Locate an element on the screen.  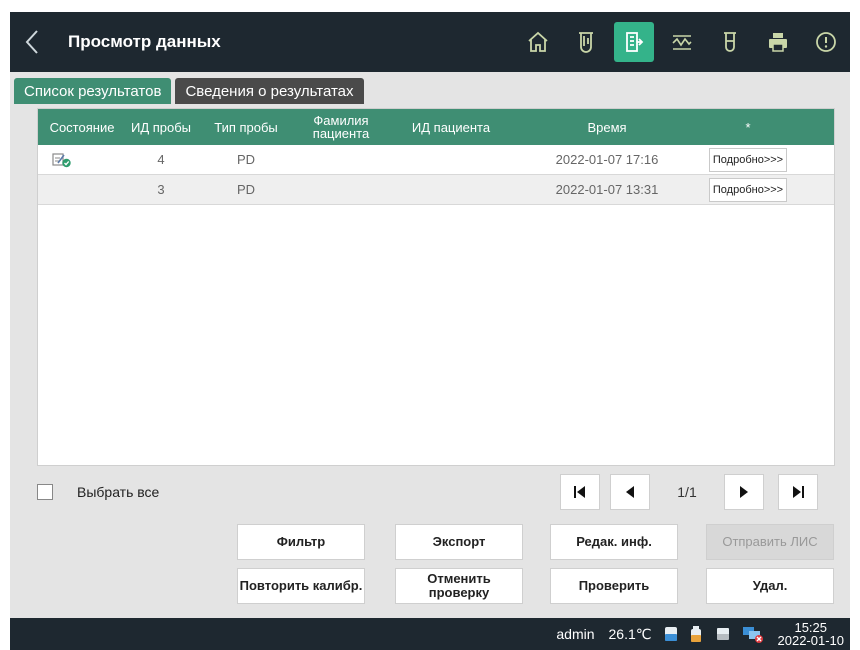
alert-icon is located at coordinates (826, 42).